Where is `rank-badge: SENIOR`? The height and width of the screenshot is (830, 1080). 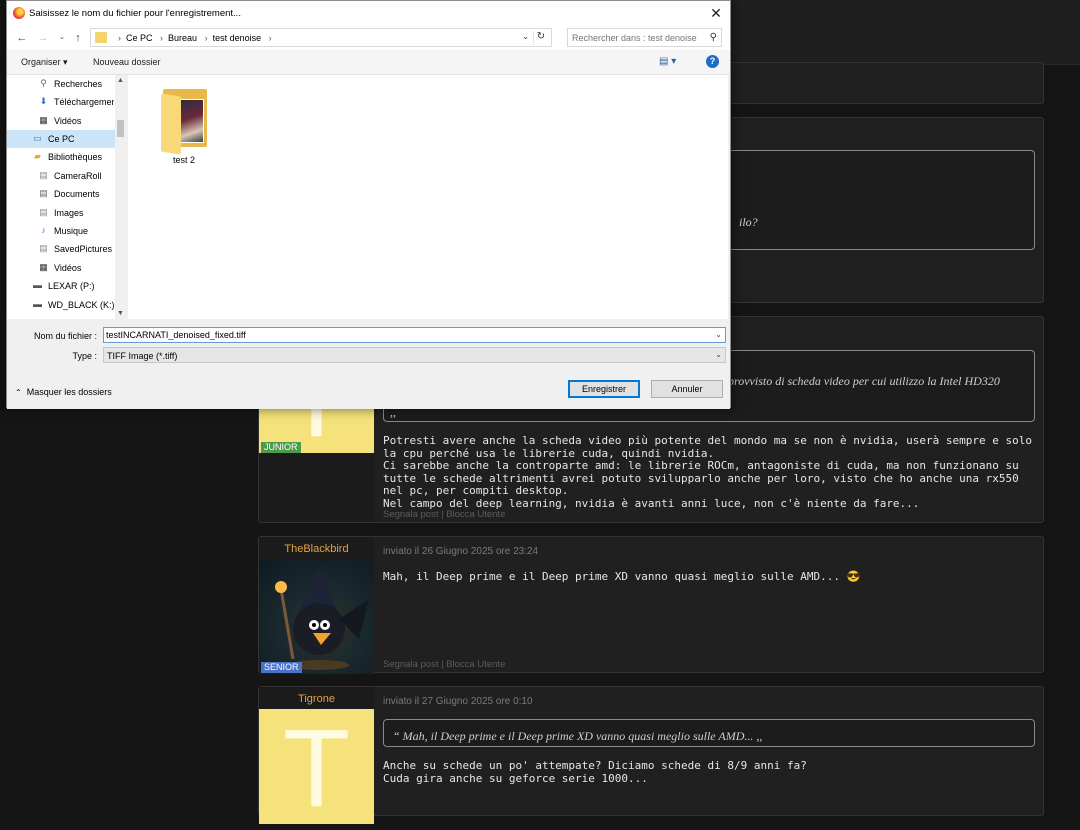 rank-badge: SENIOR is located at coordinates (281, 667).